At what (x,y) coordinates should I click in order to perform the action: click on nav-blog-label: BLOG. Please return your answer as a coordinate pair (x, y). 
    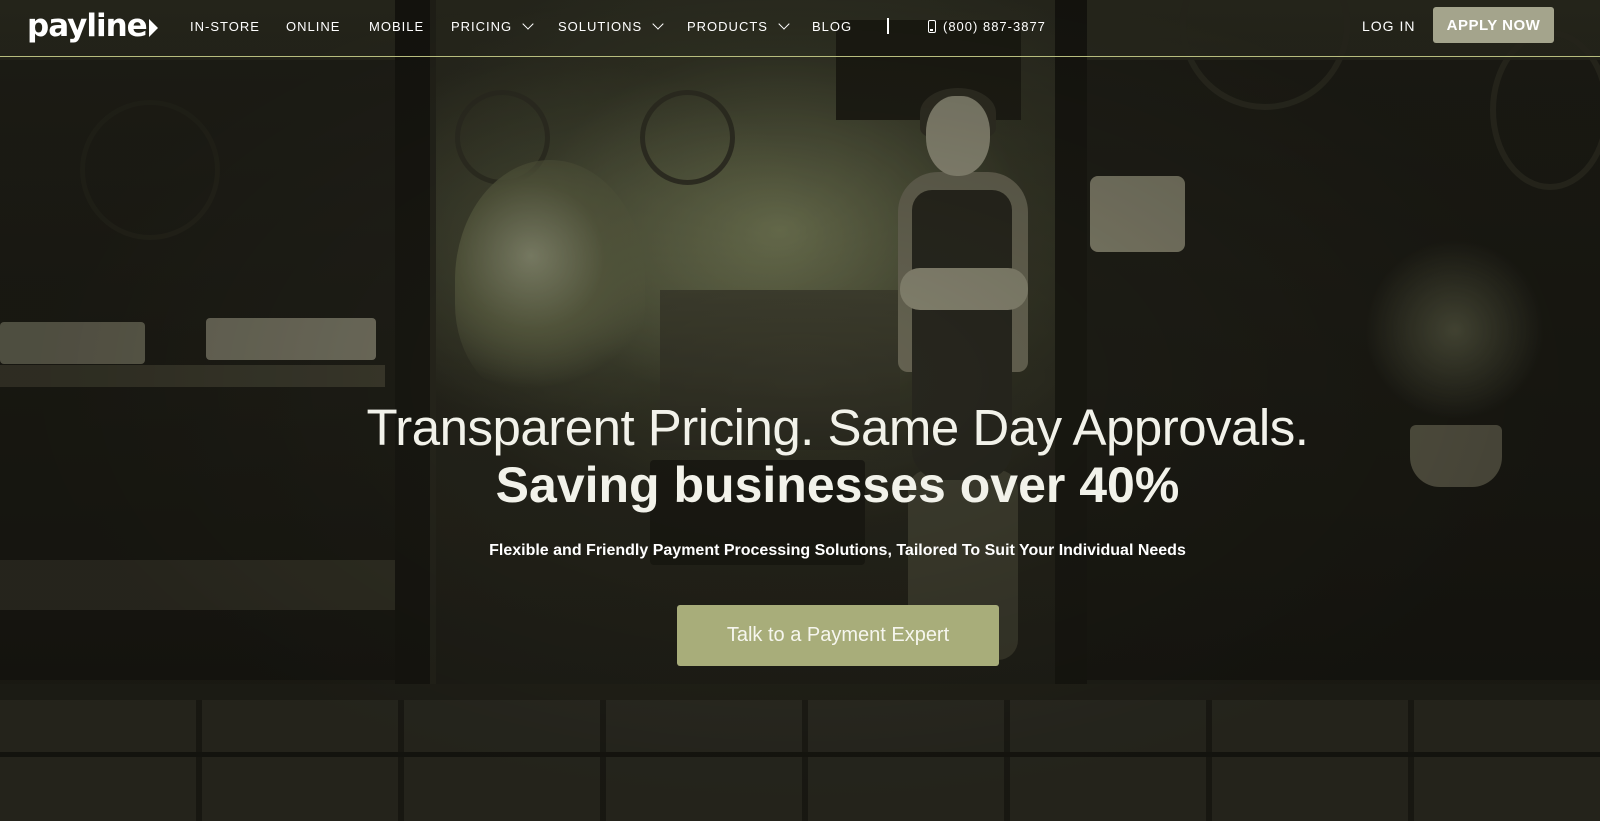
    Looking at the image, I should click on (832, 26).